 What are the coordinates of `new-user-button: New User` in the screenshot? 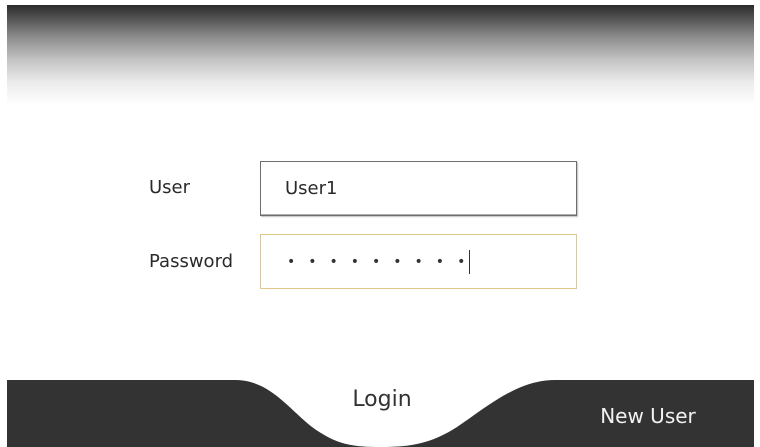 It's located at (648, 420).